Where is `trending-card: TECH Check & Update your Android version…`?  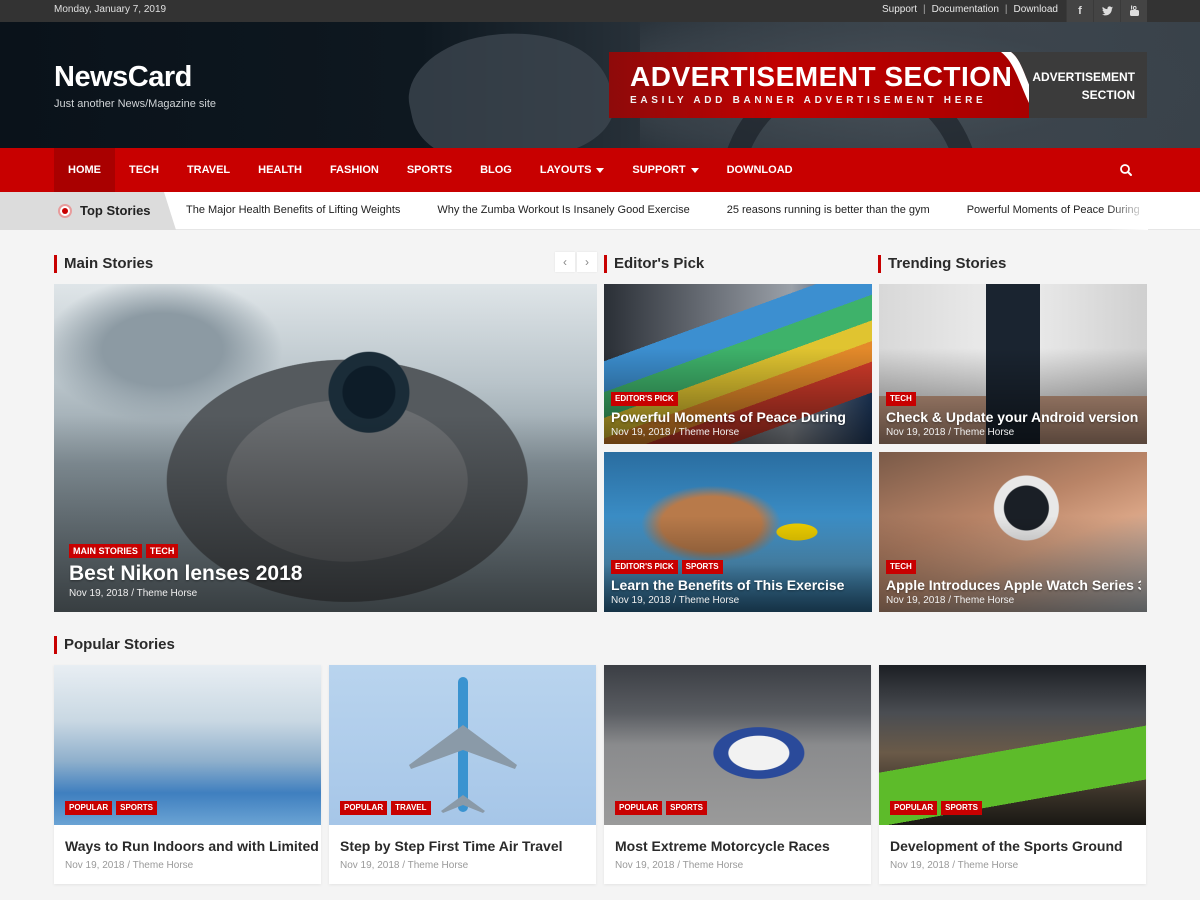 trending-card: TECH Check & Update your Android version… is located at coordinates (1013, 364).